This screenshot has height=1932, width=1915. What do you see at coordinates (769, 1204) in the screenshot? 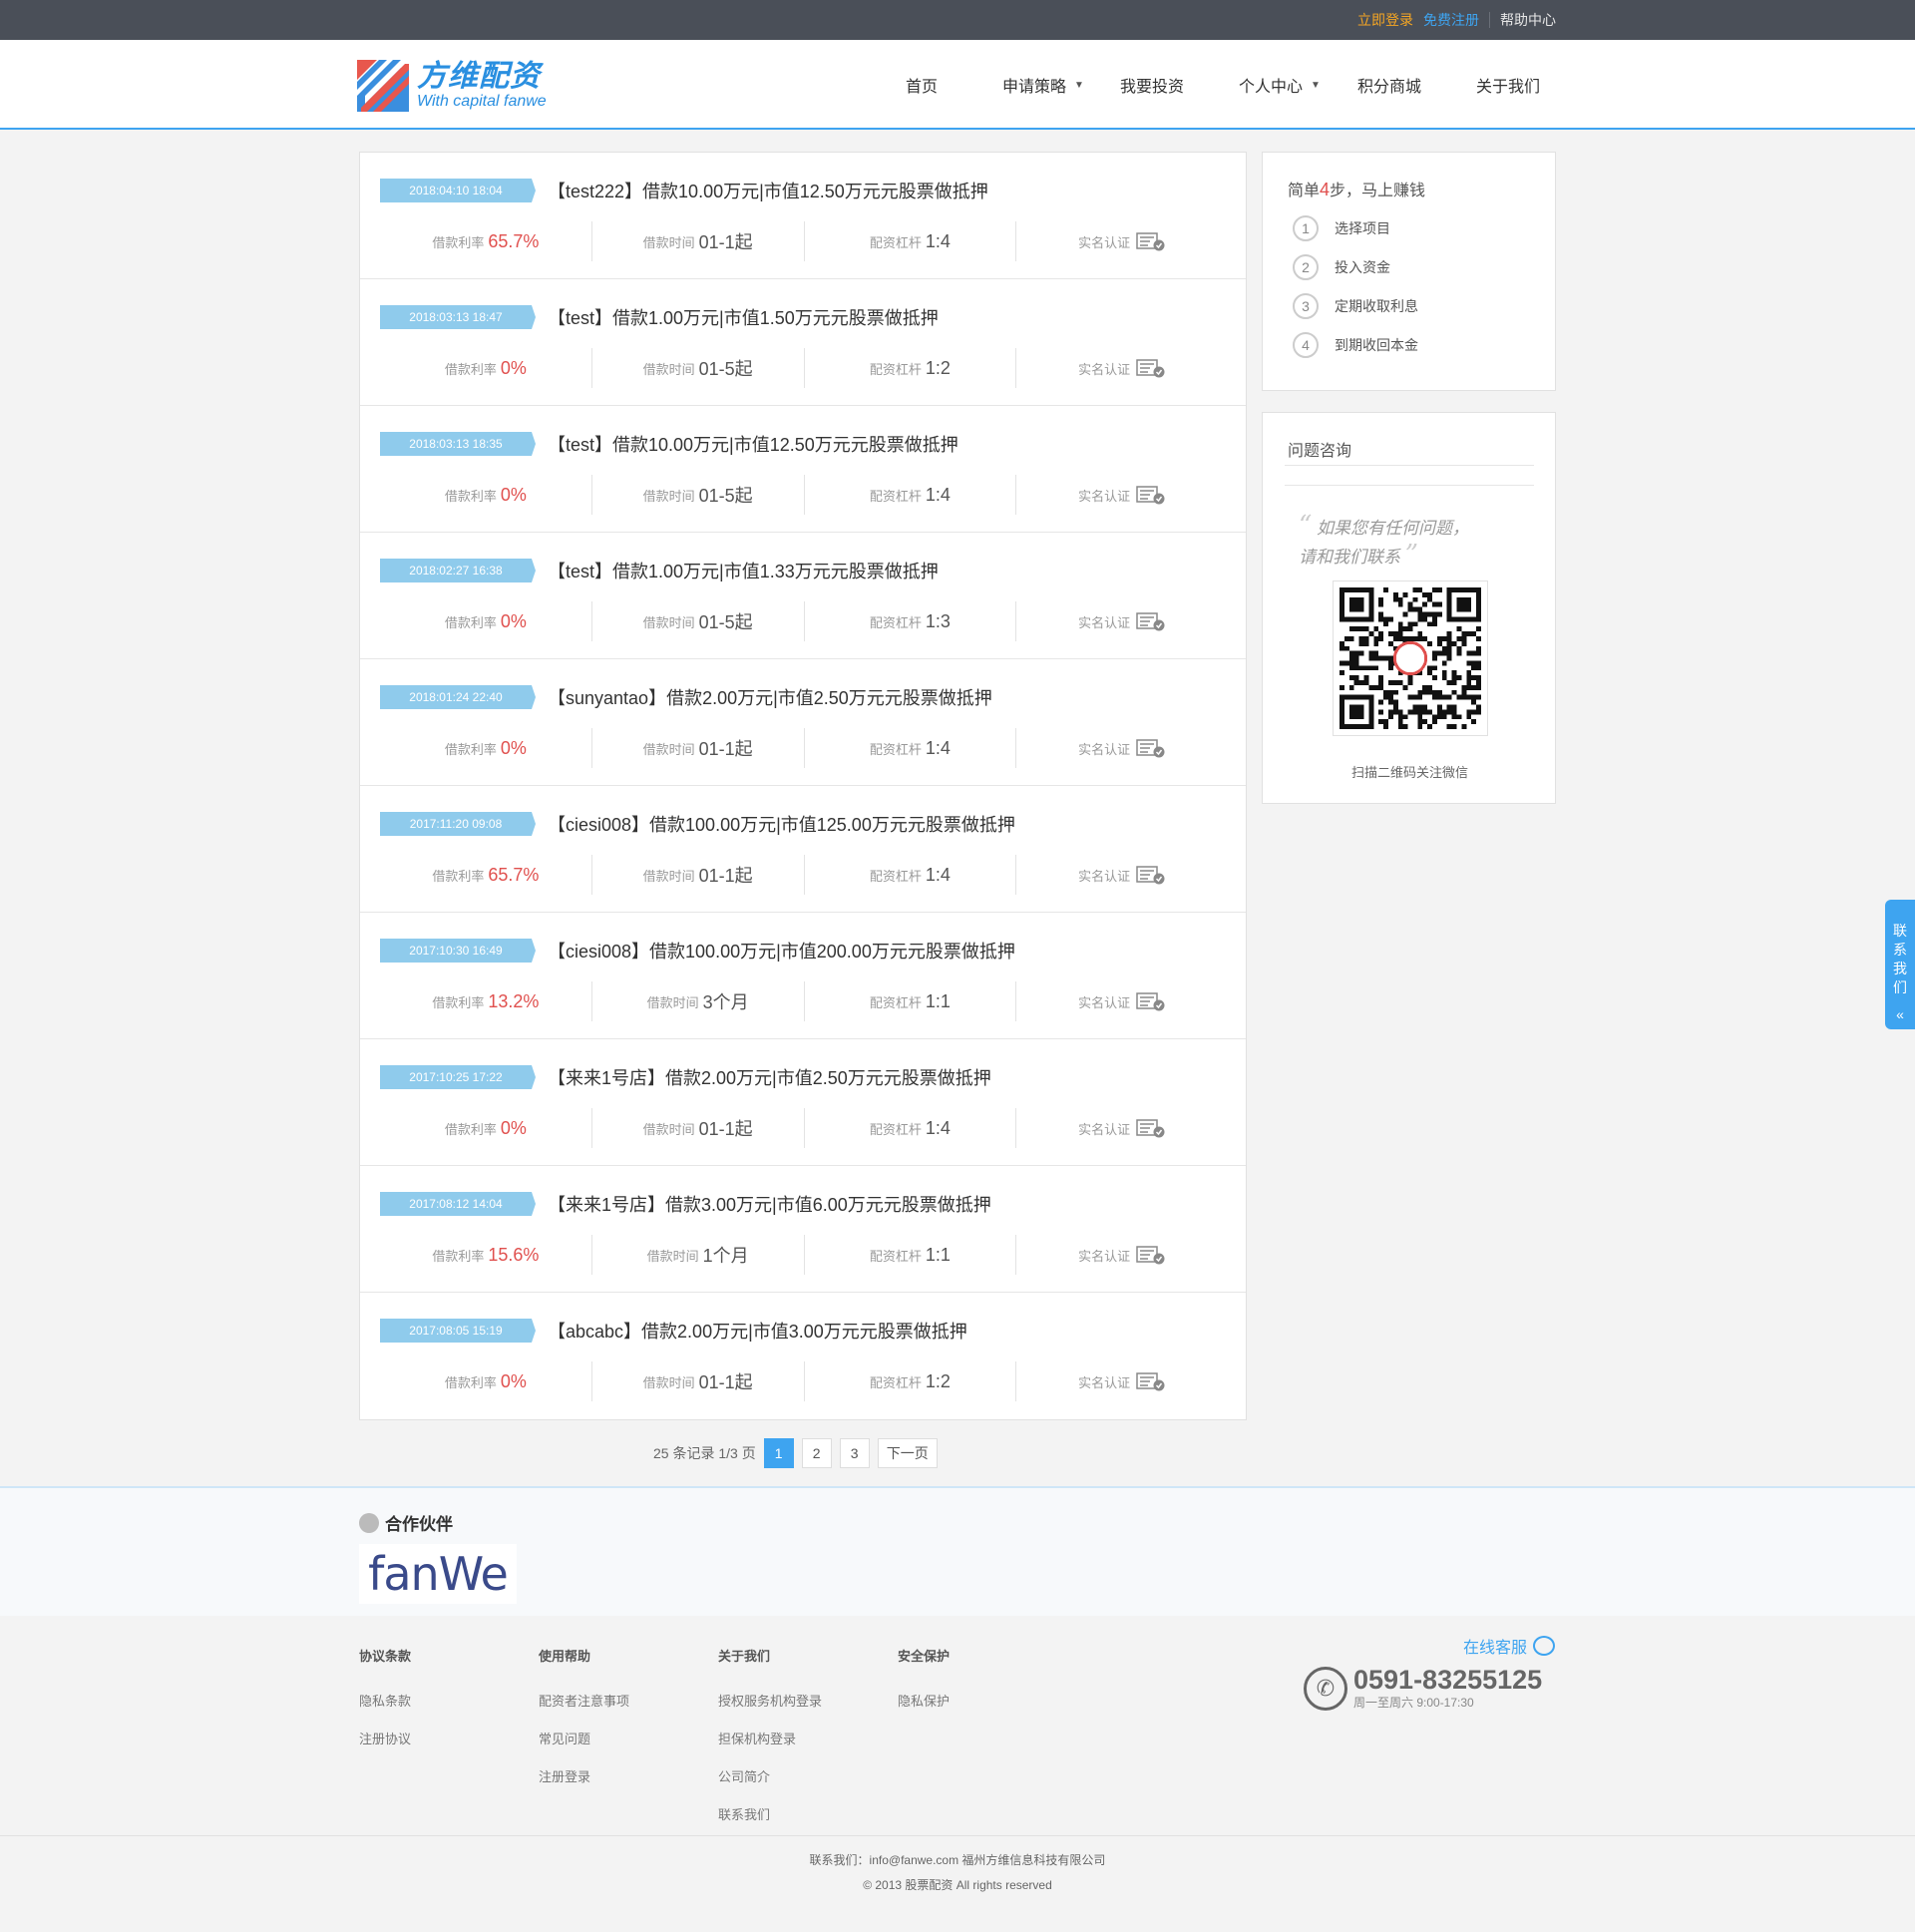
I see `loan-title-link: 【来来1号店】借款3.00万元|市值6.00万元元股票做抵押` at bounding box center [769, 1204].